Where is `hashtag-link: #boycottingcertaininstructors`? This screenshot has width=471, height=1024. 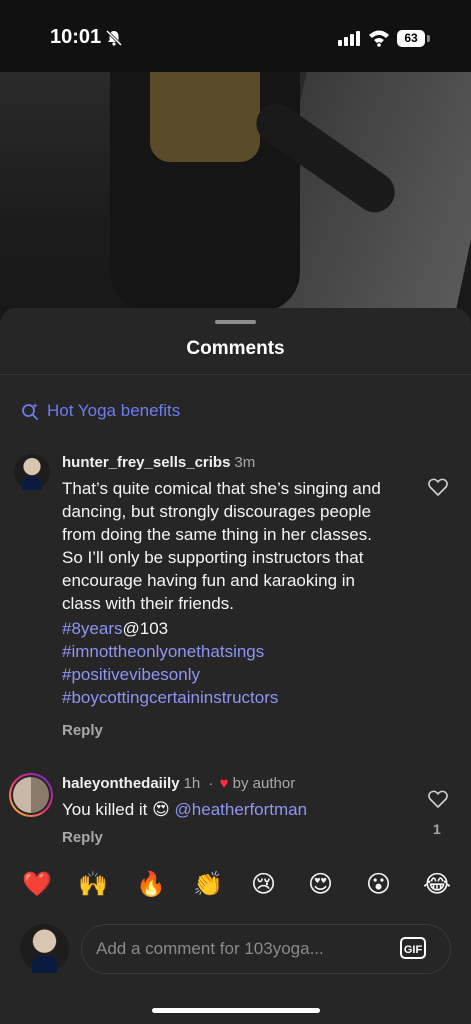 hashtag-link: #boycottingcertaininstructors is located at coordinates (227, 697).